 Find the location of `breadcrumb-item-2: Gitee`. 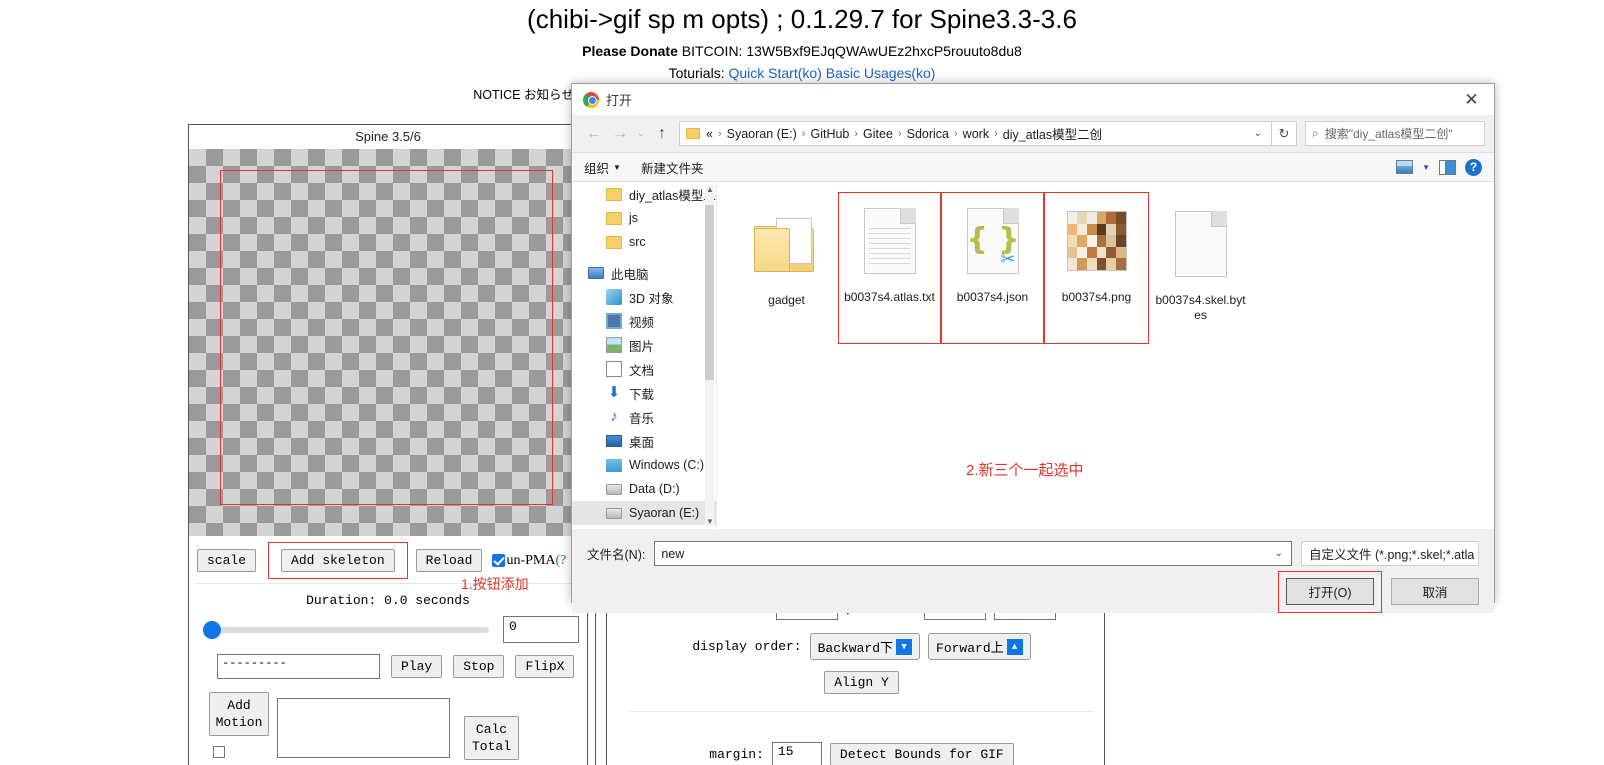

breadcrumb-item-2: Gitee is located at coordinates (878, 134).